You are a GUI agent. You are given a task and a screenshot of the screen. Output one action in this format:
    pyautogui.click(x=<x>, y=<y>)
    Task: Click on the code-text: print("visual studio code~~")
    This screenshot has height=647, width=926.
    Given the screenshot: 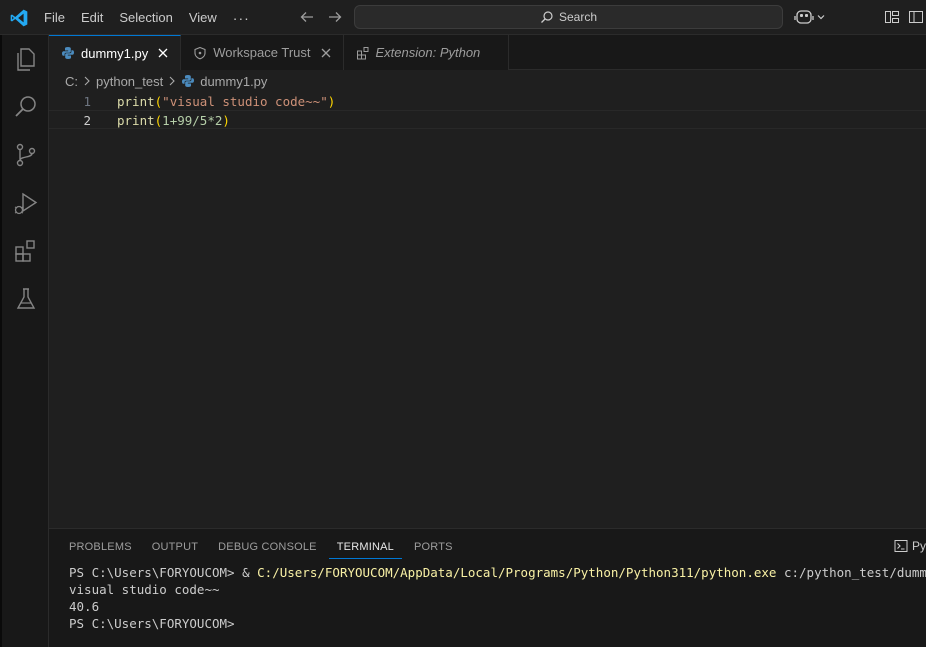 What is the action you would take?
    pyautogui.click(x=226, y=101)
    